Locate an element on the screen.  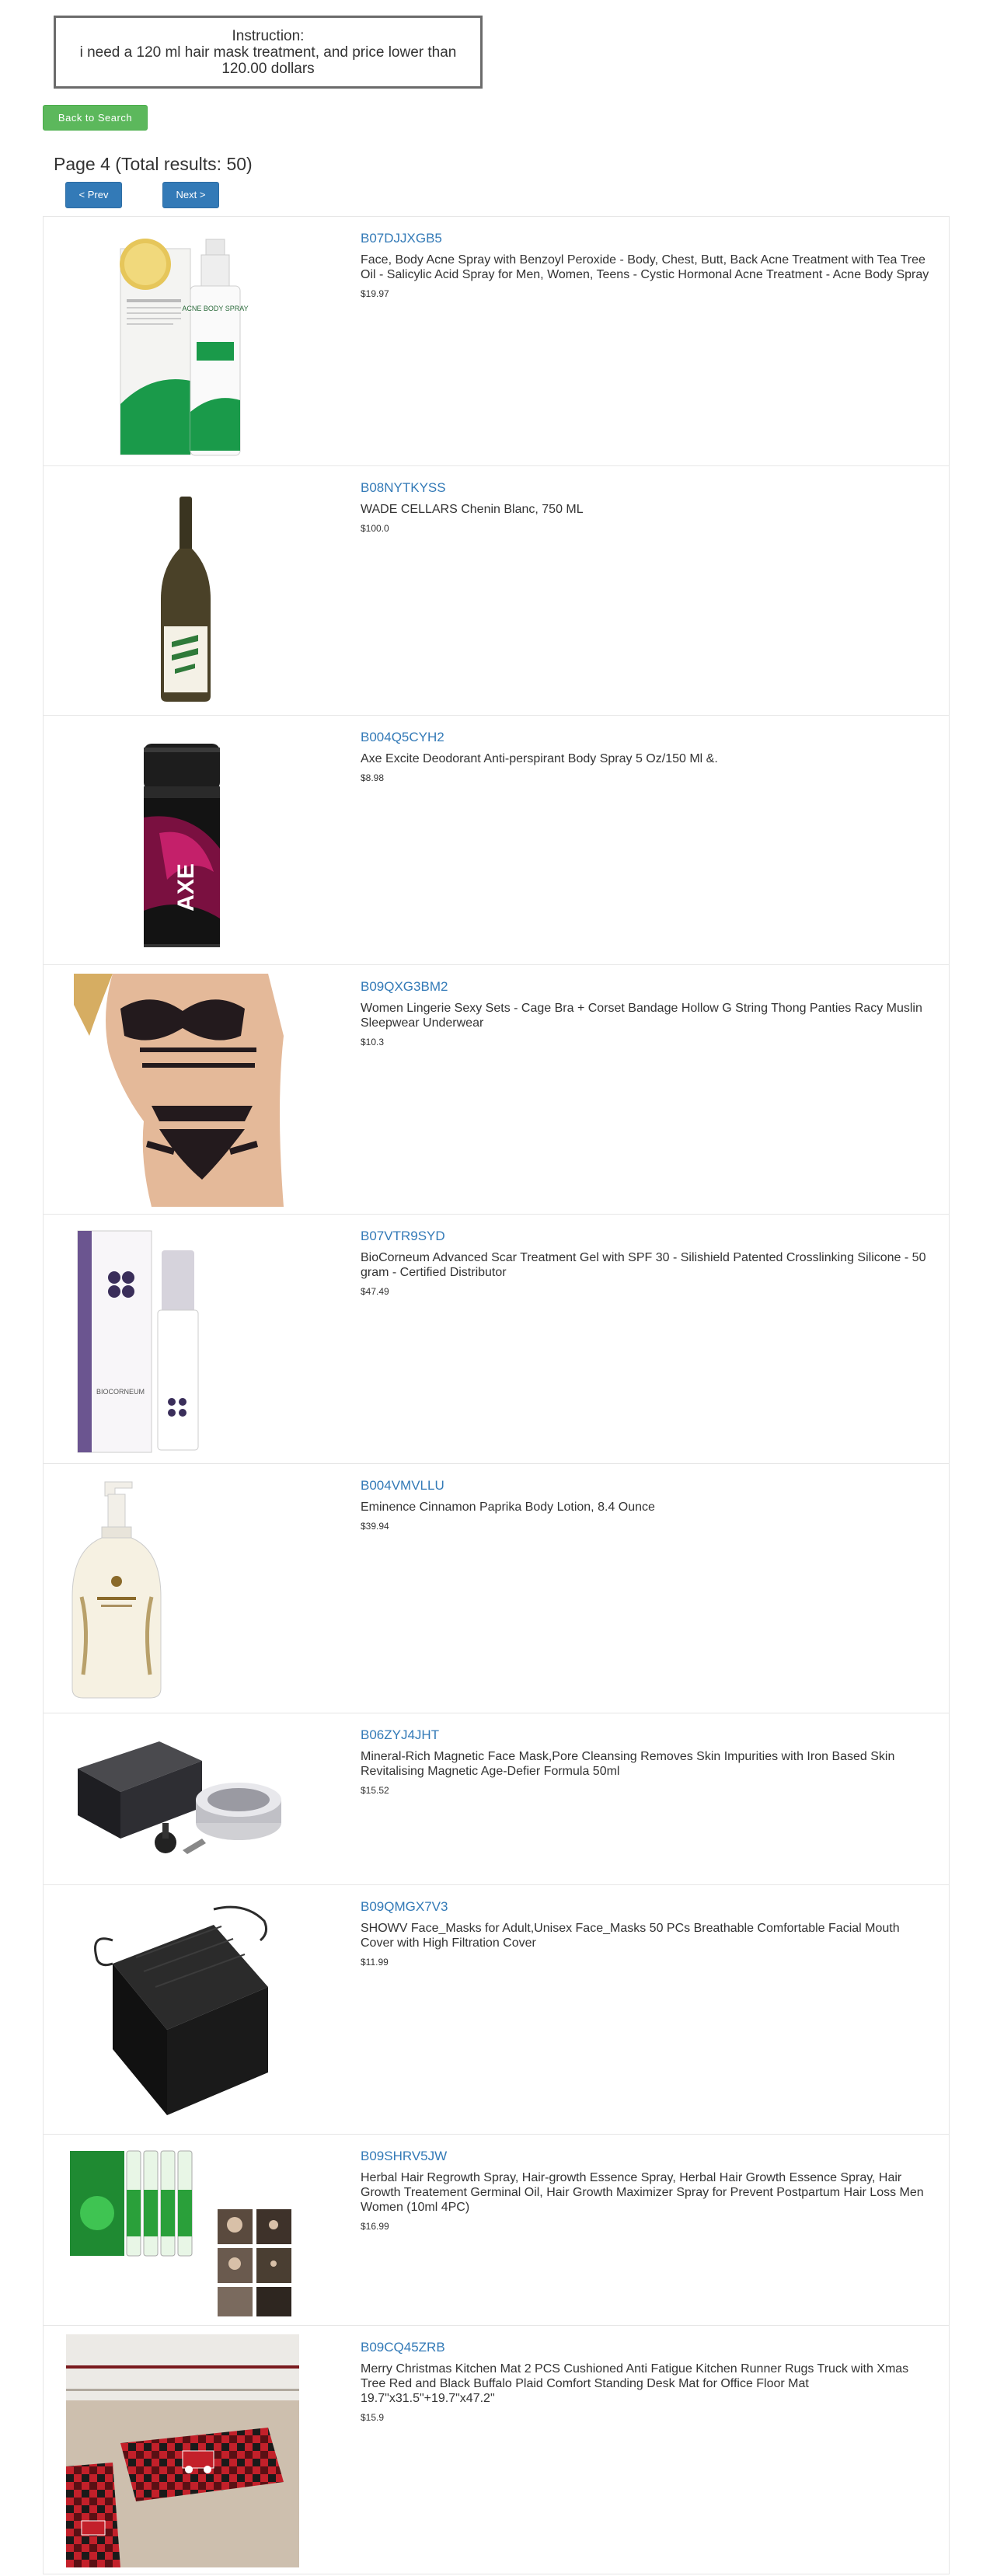
product-price: $15.9 is located at coordinates (373, 2417).